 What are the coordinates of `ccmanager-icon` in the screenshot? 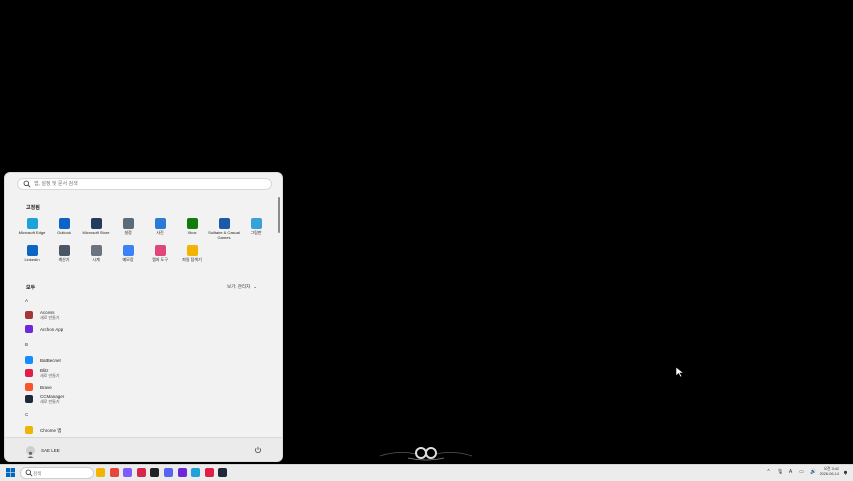 It's located at (29, 399).